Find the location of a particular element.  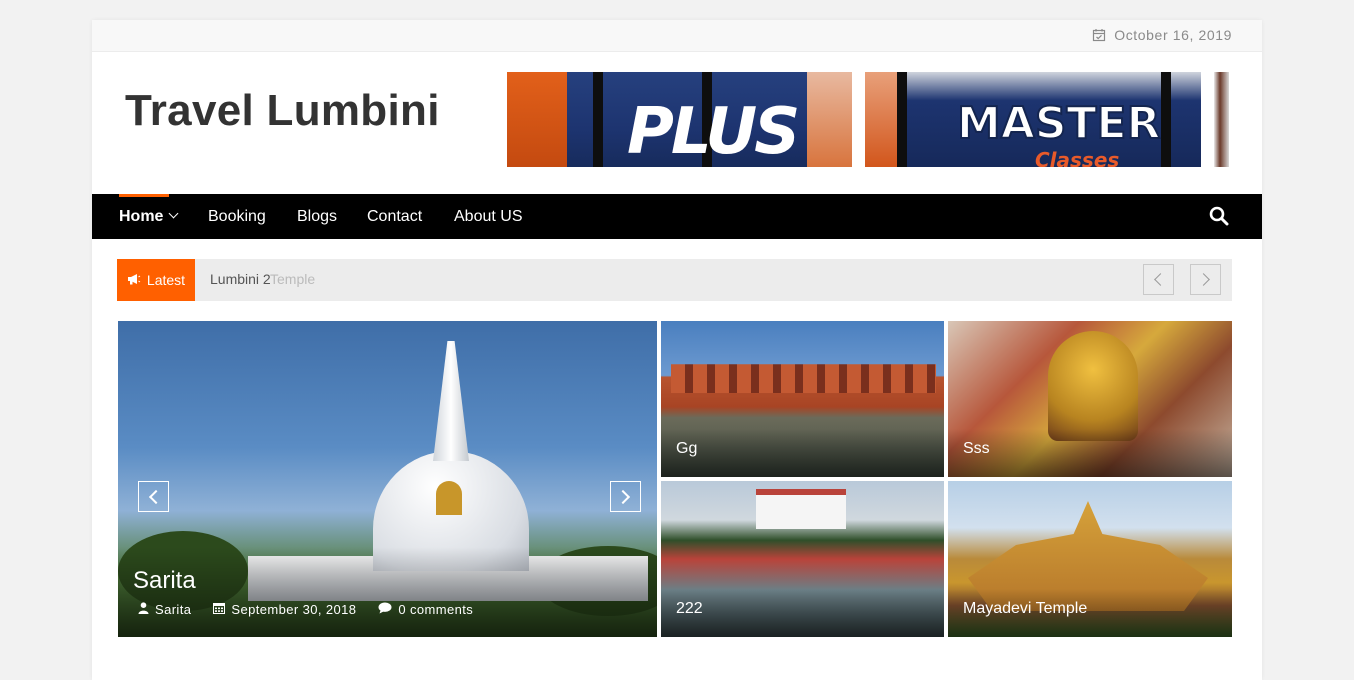

slider-prev-button is located at coordinates (153, 496).